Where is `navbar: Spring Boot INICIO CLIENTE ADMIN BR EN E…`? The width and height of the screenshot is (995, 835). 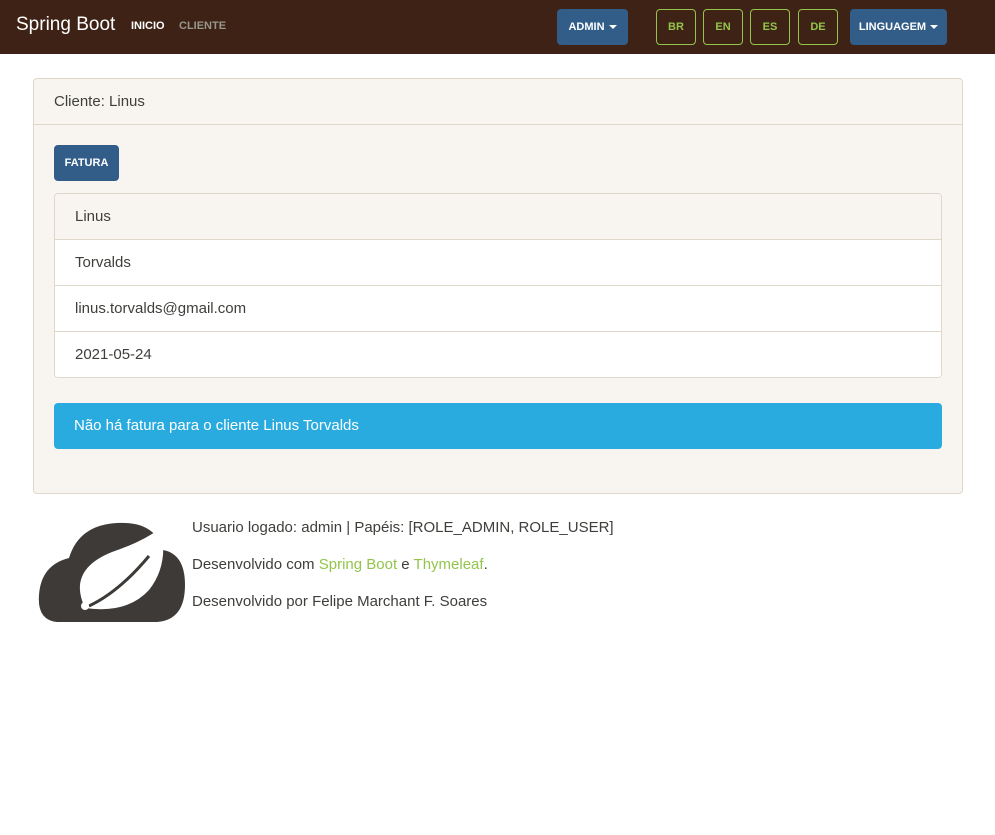
navbar: Spring Boot INICIO CLIENTE ADMIN BR EN E… is located at coordinates (497, 27).